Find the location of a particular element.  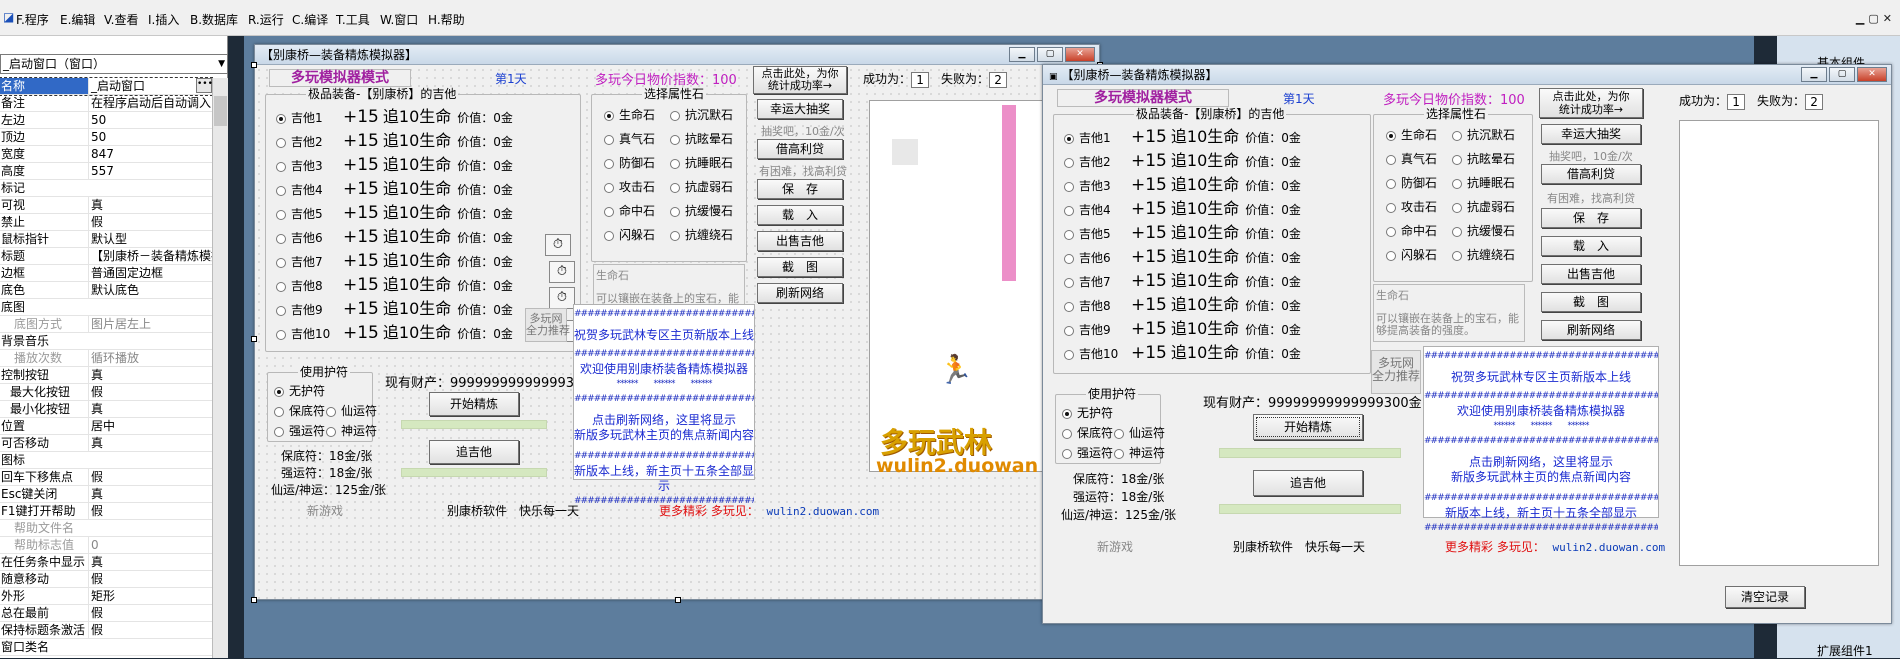

equip-item: 吉他3 +15 追10生命 价值：0金 is located at coordinates (1182, 185).